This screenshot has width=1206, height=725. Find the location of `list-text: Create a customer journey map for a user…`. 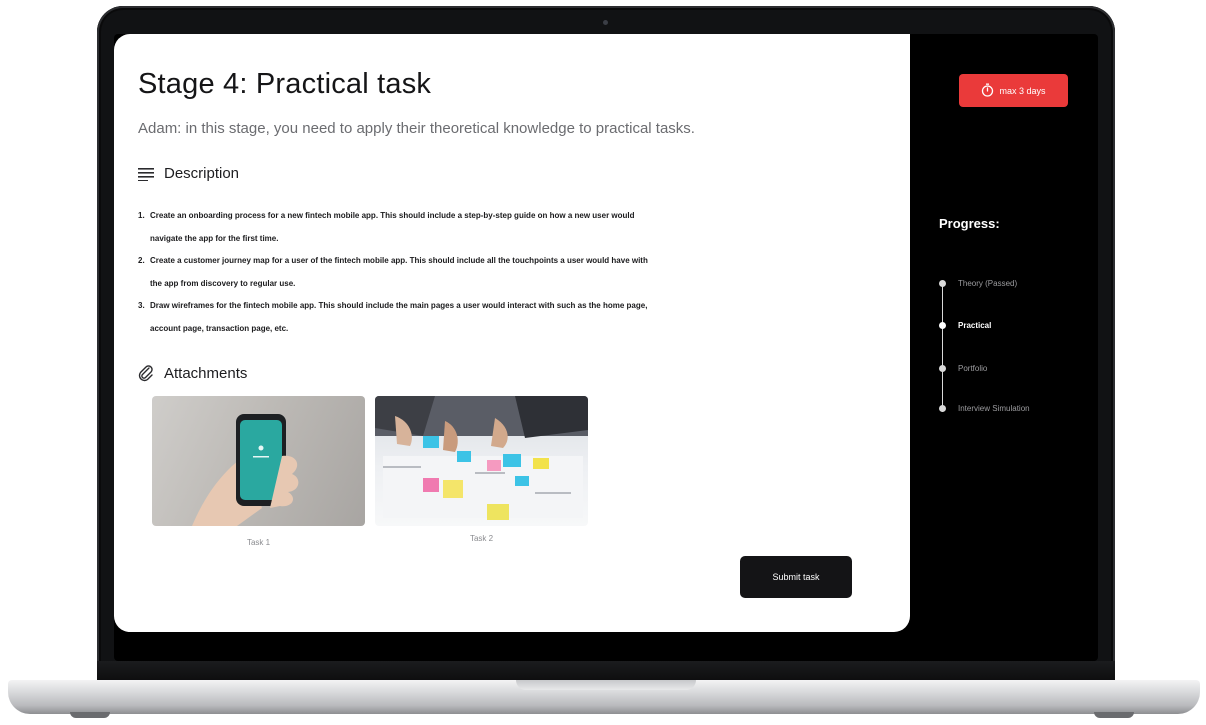

list-text: Create a customer journey map for a user… is located at coordinates (399, 260).